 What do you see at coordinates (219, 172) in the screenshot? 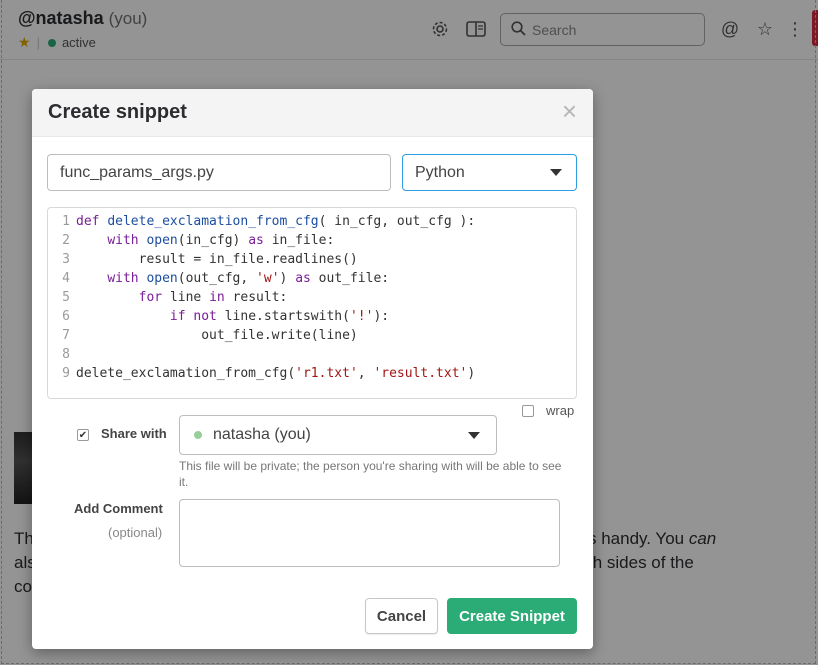
I see `filename-input` at bounding box center [219, 172].